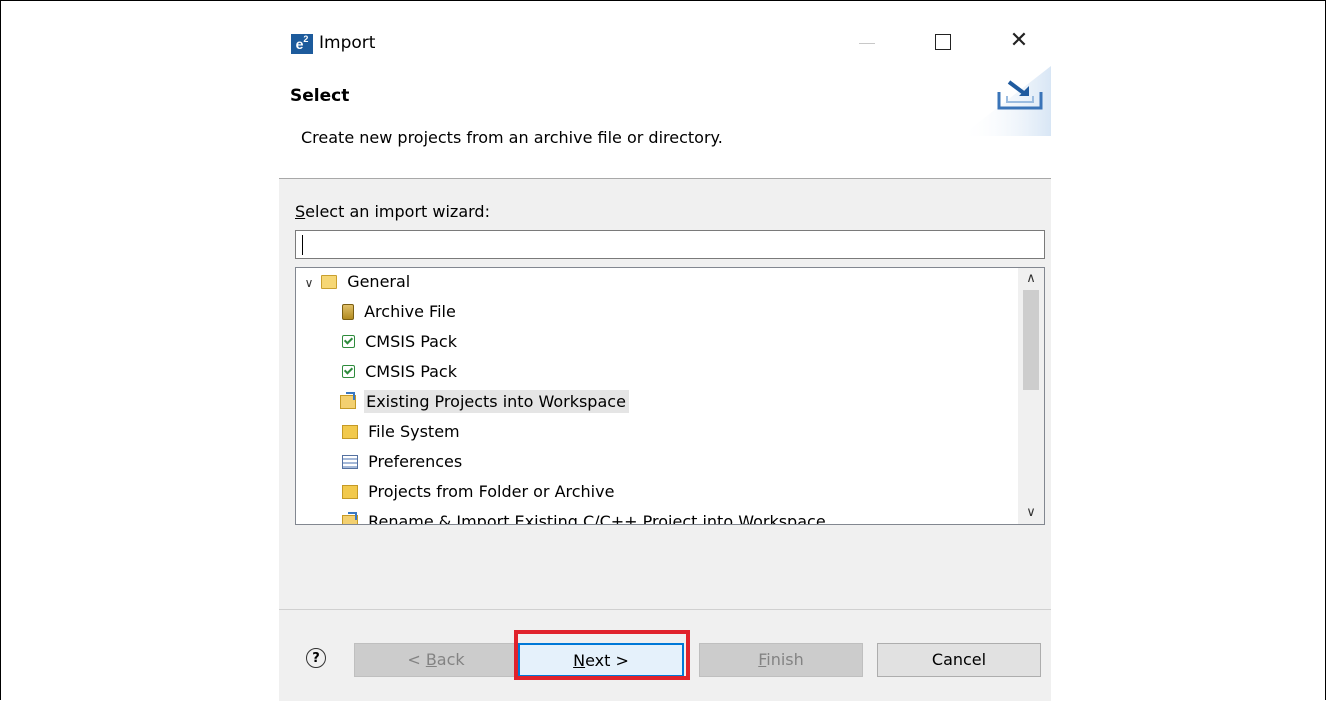 This screenshot has width=1326, height=701. I want to click on help-icon: ?, so click(316, 658).